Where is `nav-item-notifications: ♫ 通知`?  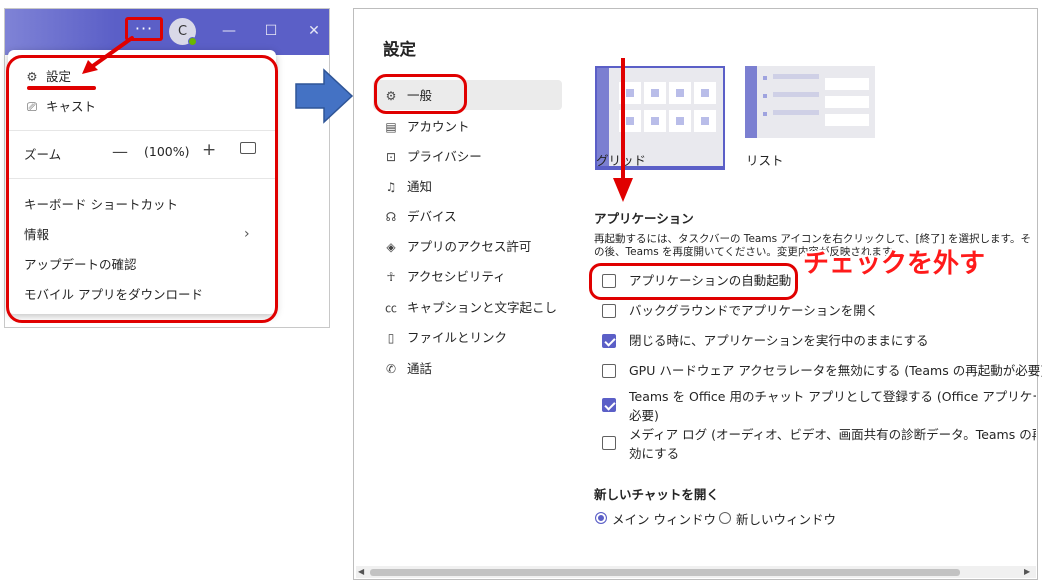
nav-item-notifications: ♫ 通知 is located at coordinates (407, 187).